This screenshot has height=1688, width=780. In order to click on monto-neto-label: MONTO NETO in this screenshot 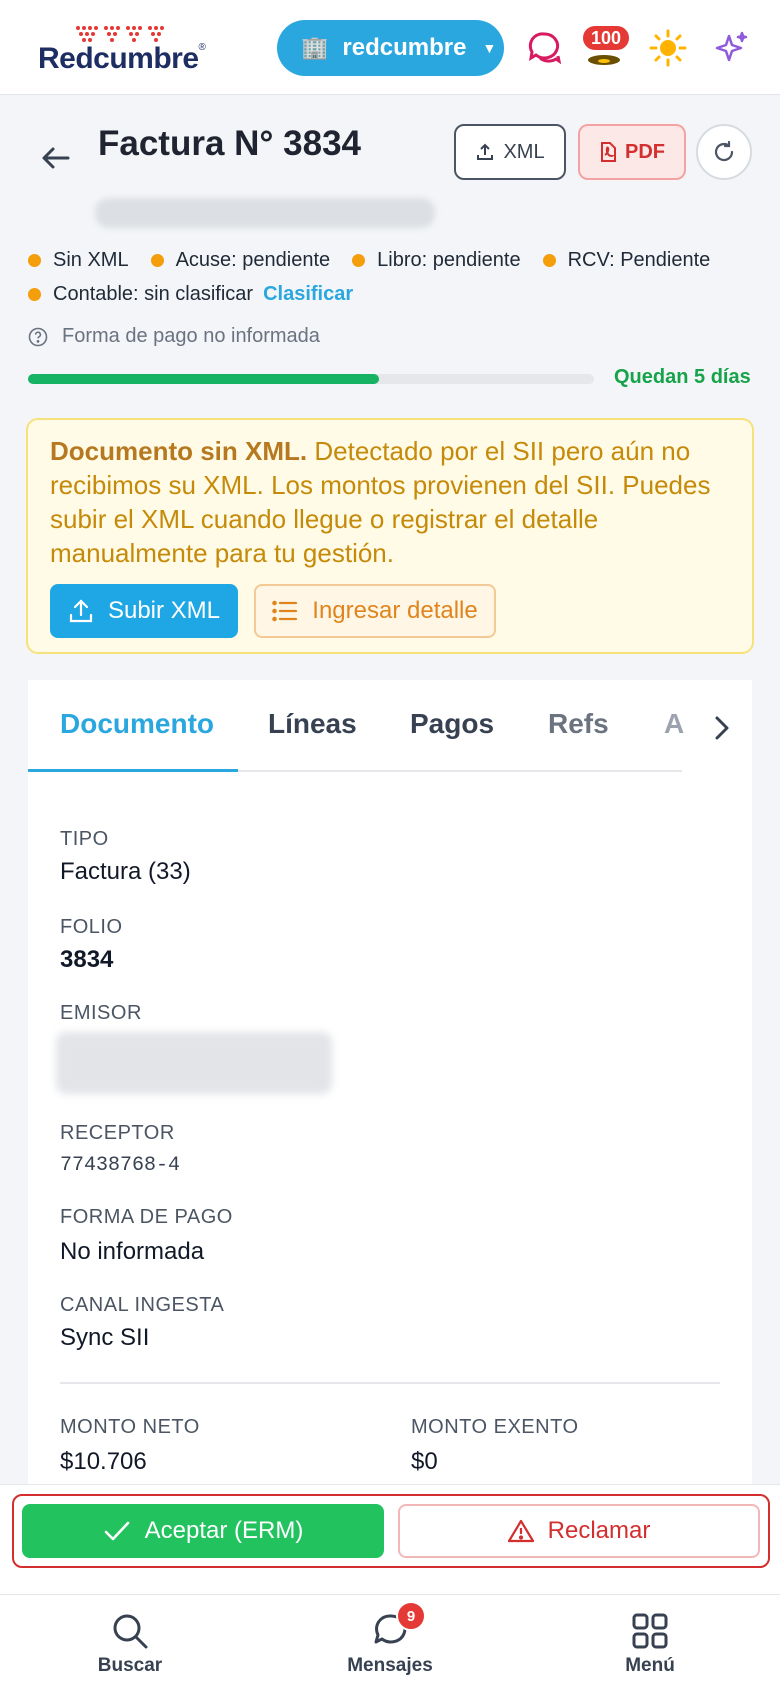, I will do `click(130, 1427)`.